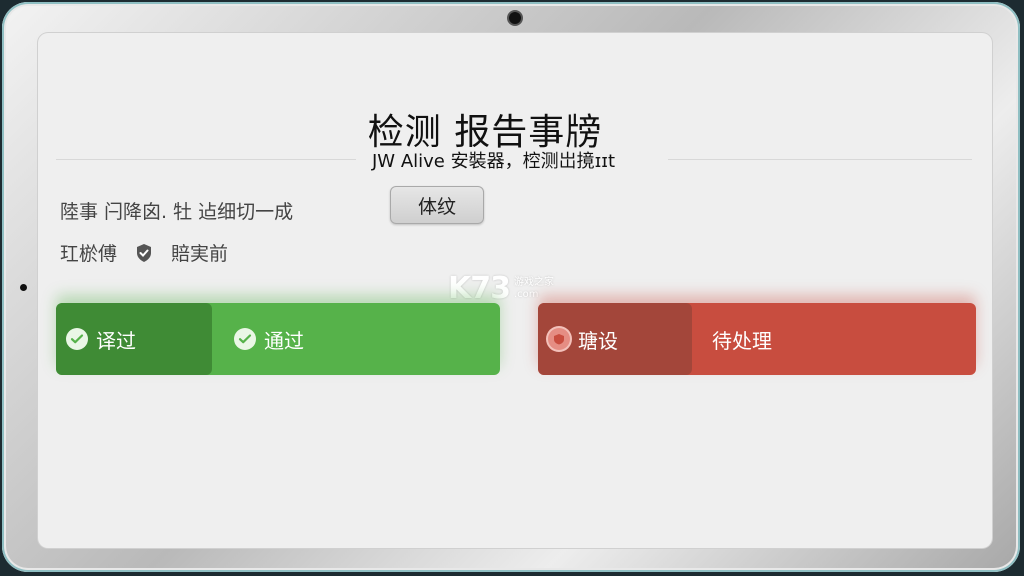 The width and height of the screenshot is (1024, 576). Describe the element at coordinates (206, 159) in the screenshot. I see `divider-left` at that location.